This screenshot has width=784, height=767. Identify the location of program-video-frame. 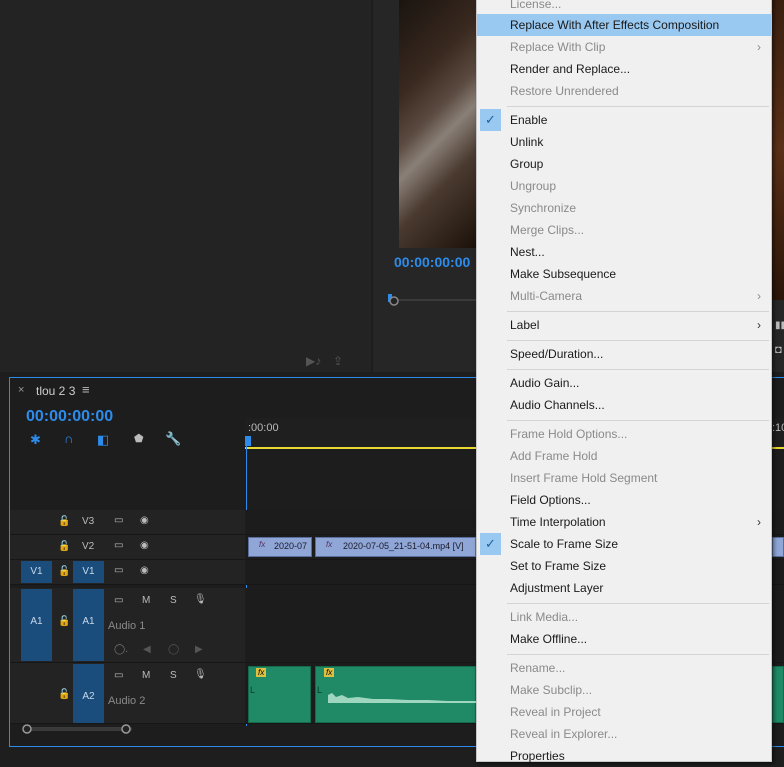
(439, 124).